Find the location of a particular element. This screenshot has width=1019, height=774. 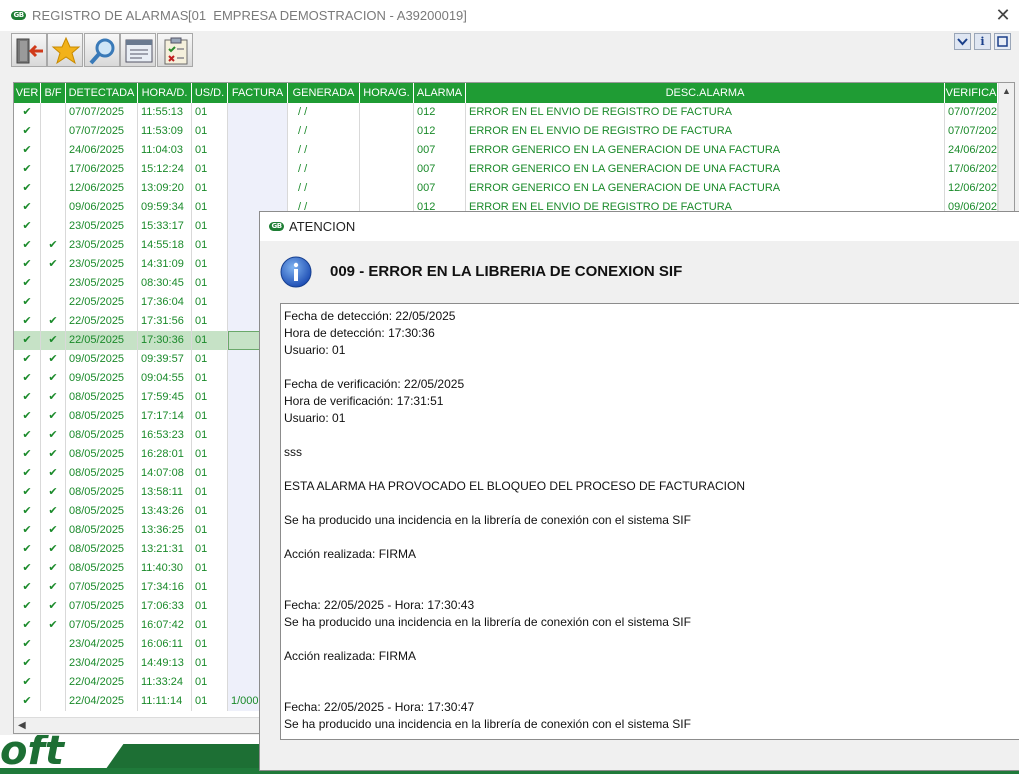

column-header-horag: HORA/G. is located at coordinates (387, 93).